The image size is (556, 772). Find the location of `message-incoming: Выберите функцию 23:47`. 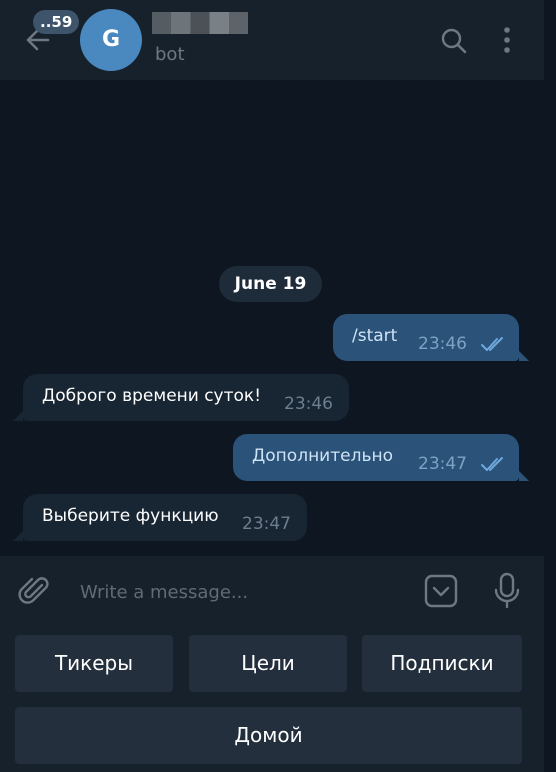

message-incoming: Выберите функцию 23:47 is located at coordinates (165, 517).